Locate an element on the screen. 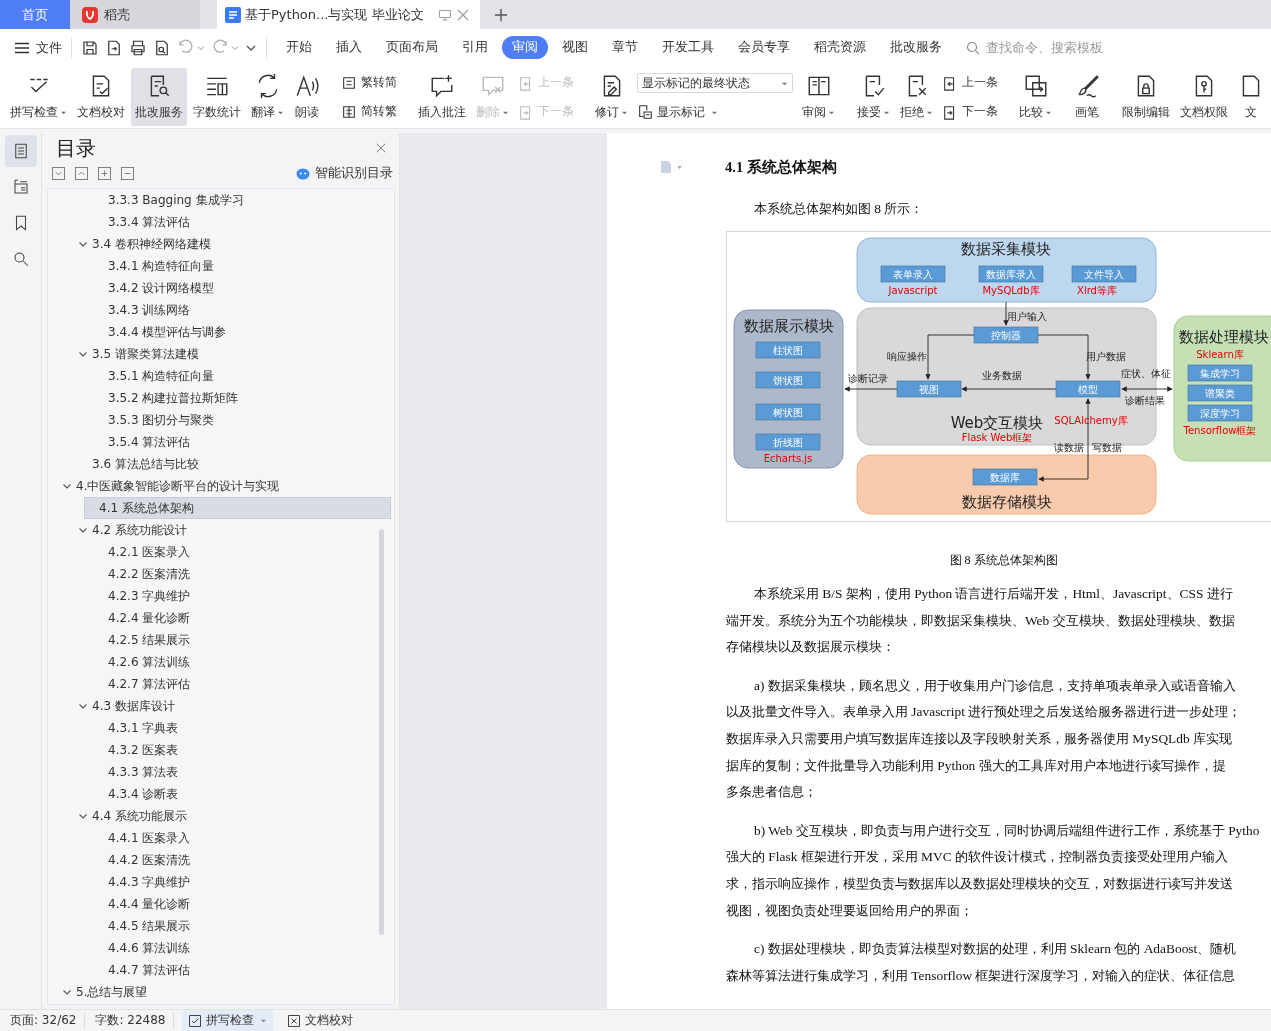 The height and width of the screenshot is (1031, 1271). app-tab: 稻壳 is located at coordinates (135, 14).